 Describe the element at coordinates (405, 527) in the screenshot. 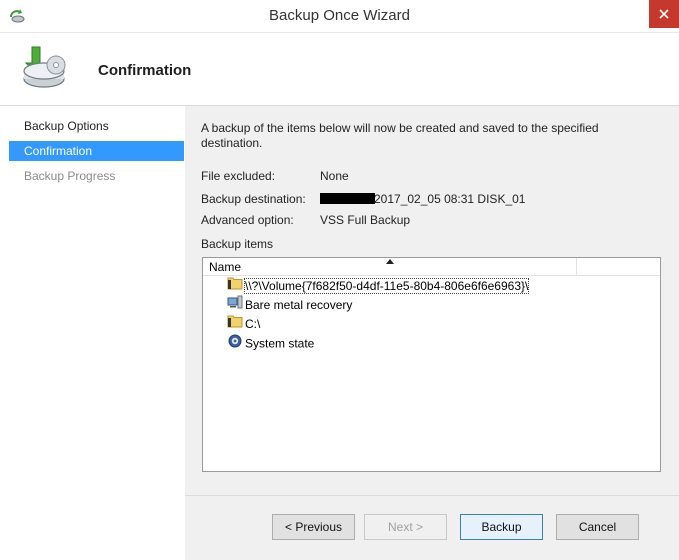

I see `next-button: Next >` at that location.